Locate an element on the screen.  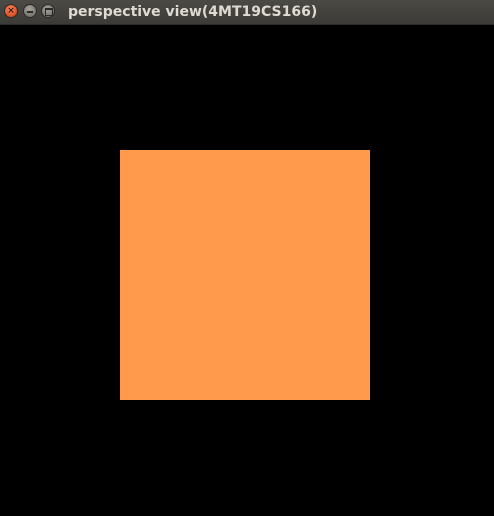
window-title: perspective view(4MT19CS166) is located at coordinates (193, 12).